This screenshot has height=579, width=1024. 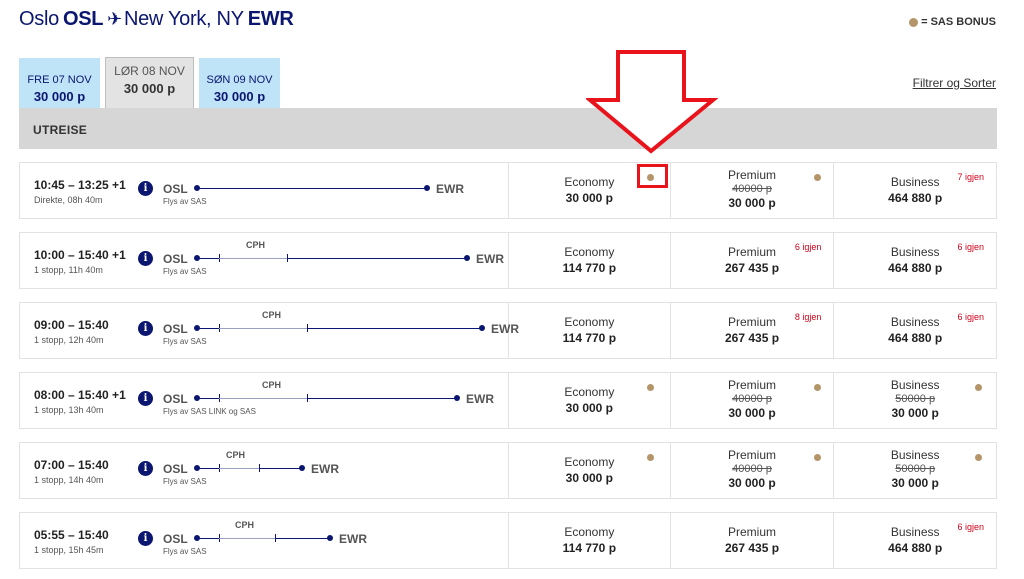 What do you see at coordinates (71, 325) in the screenshot?
I see `flight-times: 09:00 – 15:40` at bounding box center [71, 325].